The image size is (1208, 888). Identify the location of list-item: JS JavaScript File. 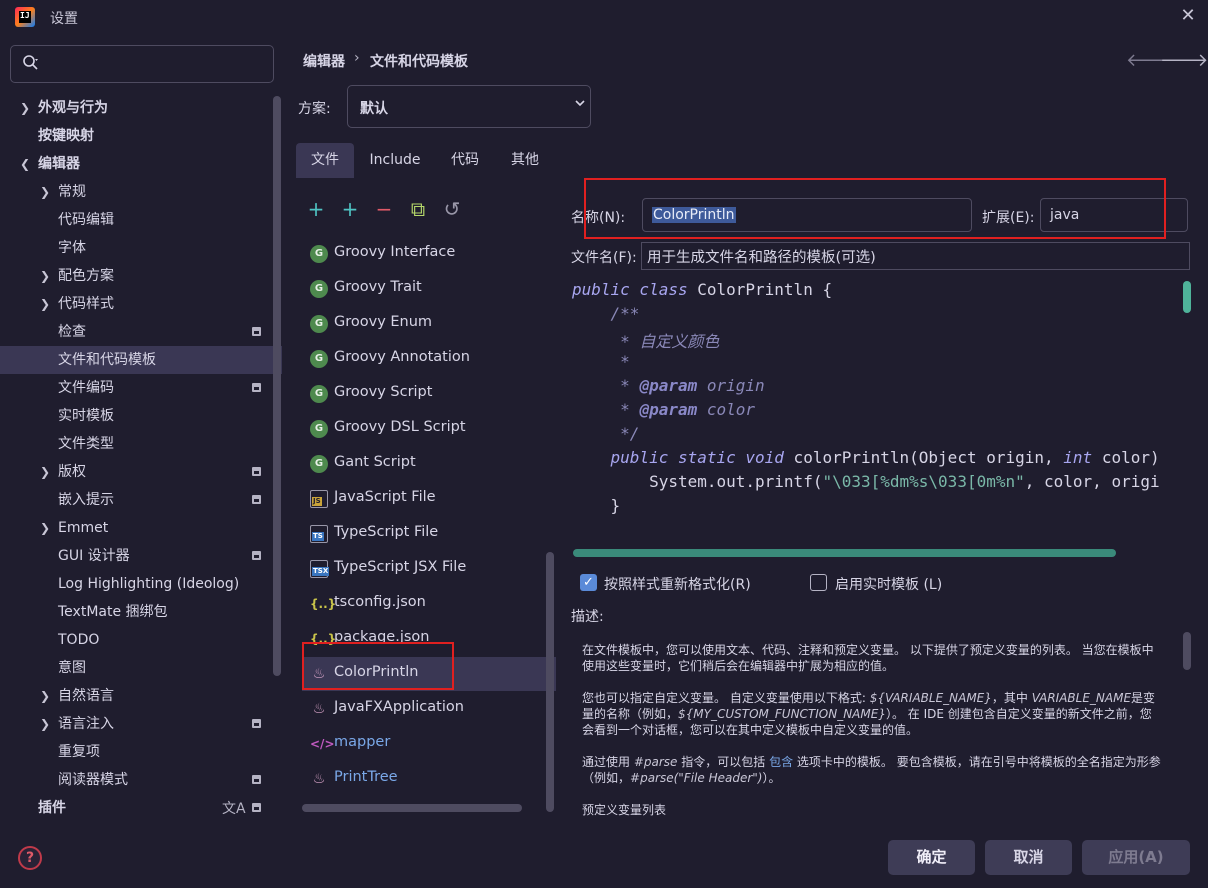
(429, 499).